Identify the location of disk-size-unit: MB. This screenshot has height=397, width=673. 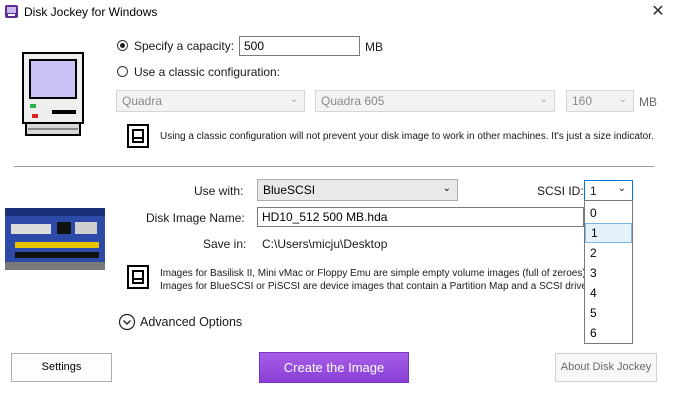
(648, 102).